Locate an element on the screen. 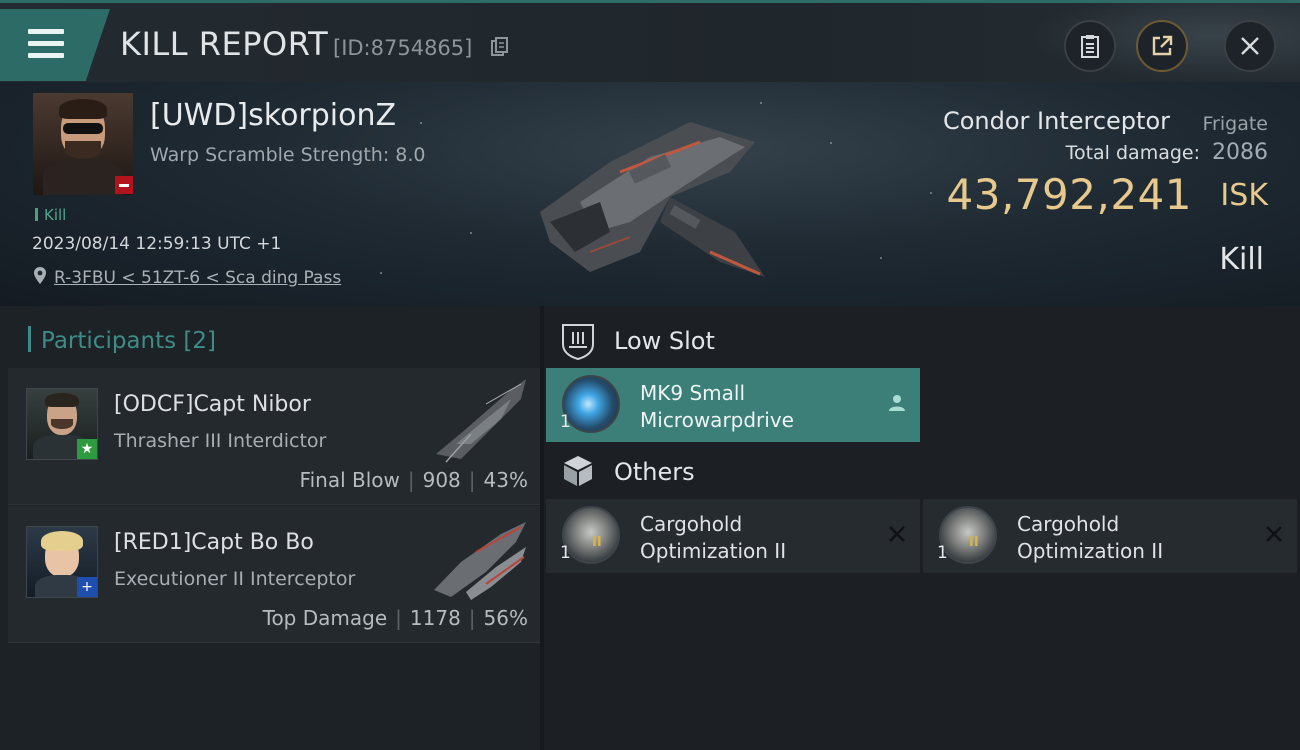  participants-heading: Participants [2] is located at coordinates (122, 340).